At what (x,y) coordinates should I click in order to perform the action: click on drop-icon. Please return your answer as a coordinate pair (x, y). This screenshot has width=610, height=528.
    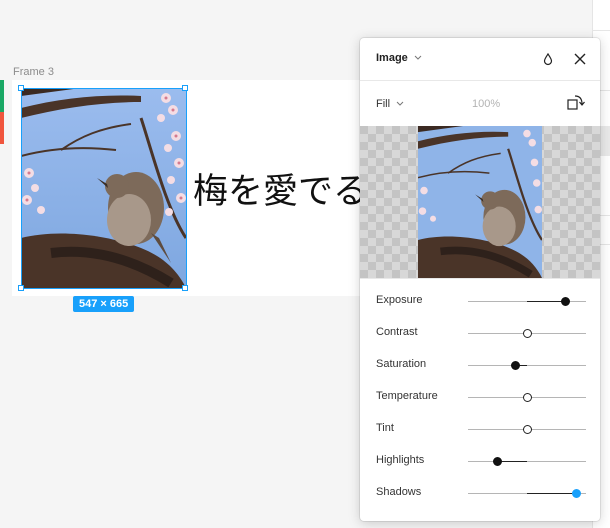
    Looking at the image, I should click on (548, 59).